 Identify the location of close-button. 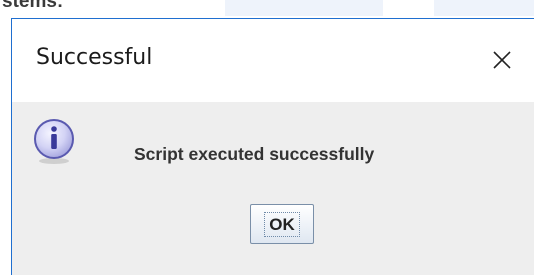
(502, 60).